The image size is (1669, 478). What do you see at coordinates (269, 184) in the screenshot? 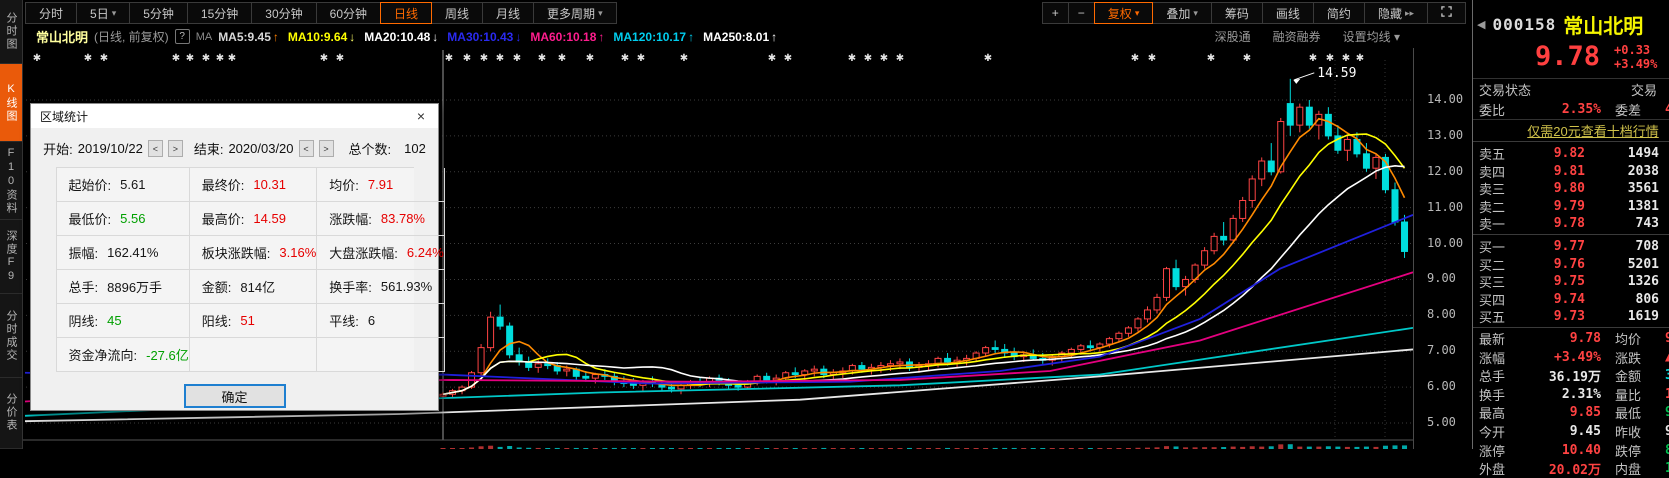
I see `stat-value: 10.31` at bounding box center [269, 184].